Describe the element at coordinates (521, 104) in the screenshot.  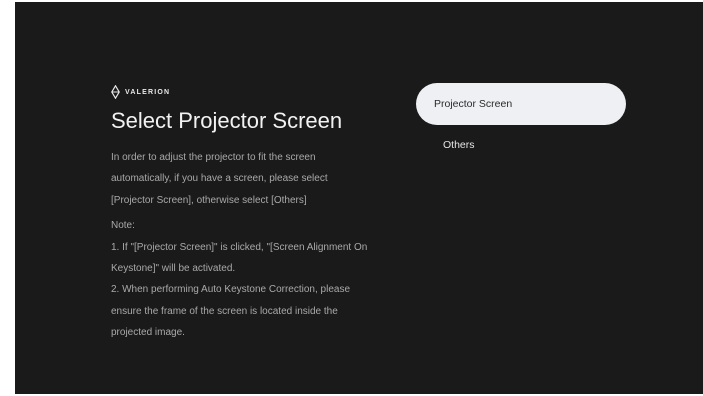
I see `option-projector-screen: Projector Screen` at that location.